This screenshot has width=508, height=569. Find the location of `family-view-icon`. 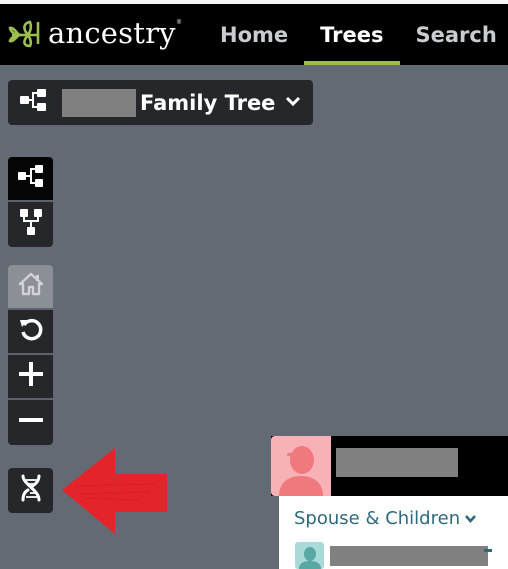

family-view-icon is located at coordinates (31, 224).